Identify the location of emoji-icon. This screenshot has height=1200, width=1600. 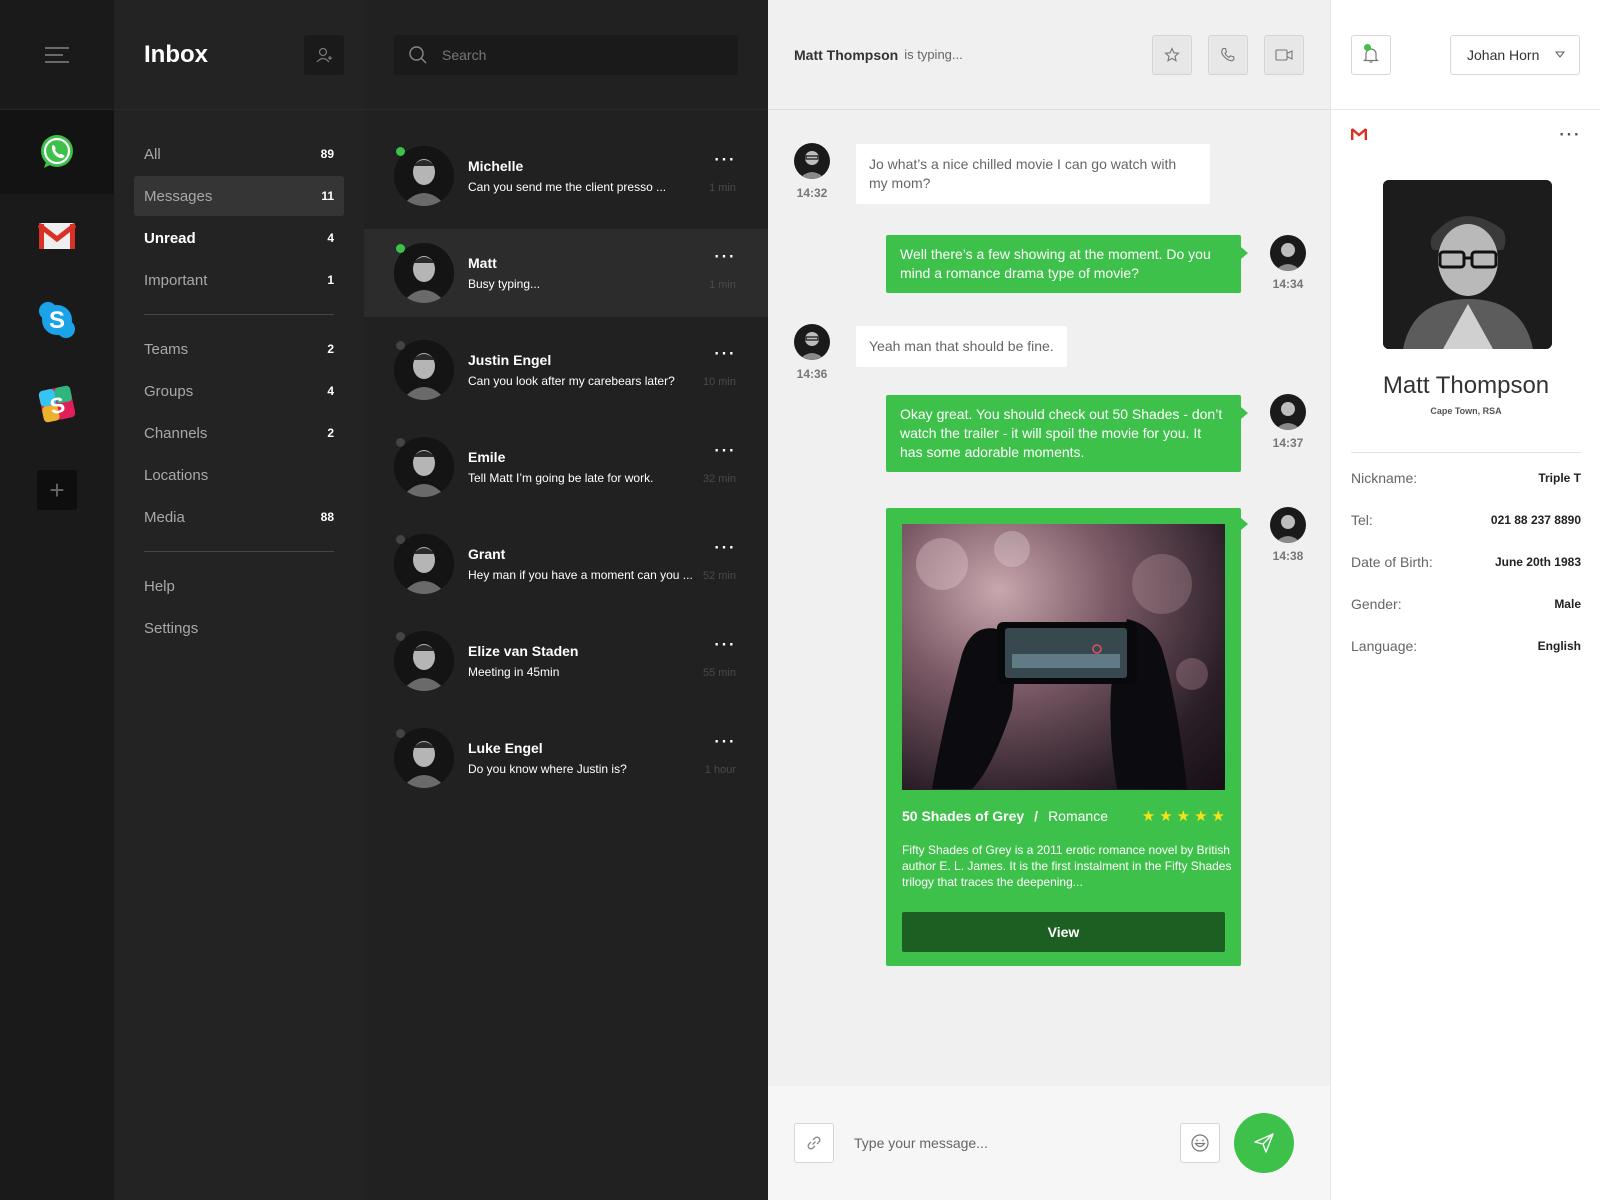
(1200, 1143).